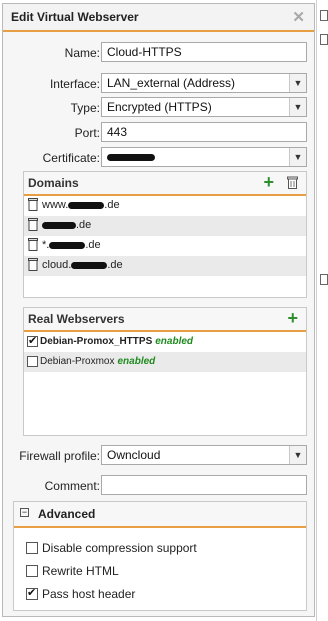  I want to click on option-checkbox: ✔, so click(32, 593).